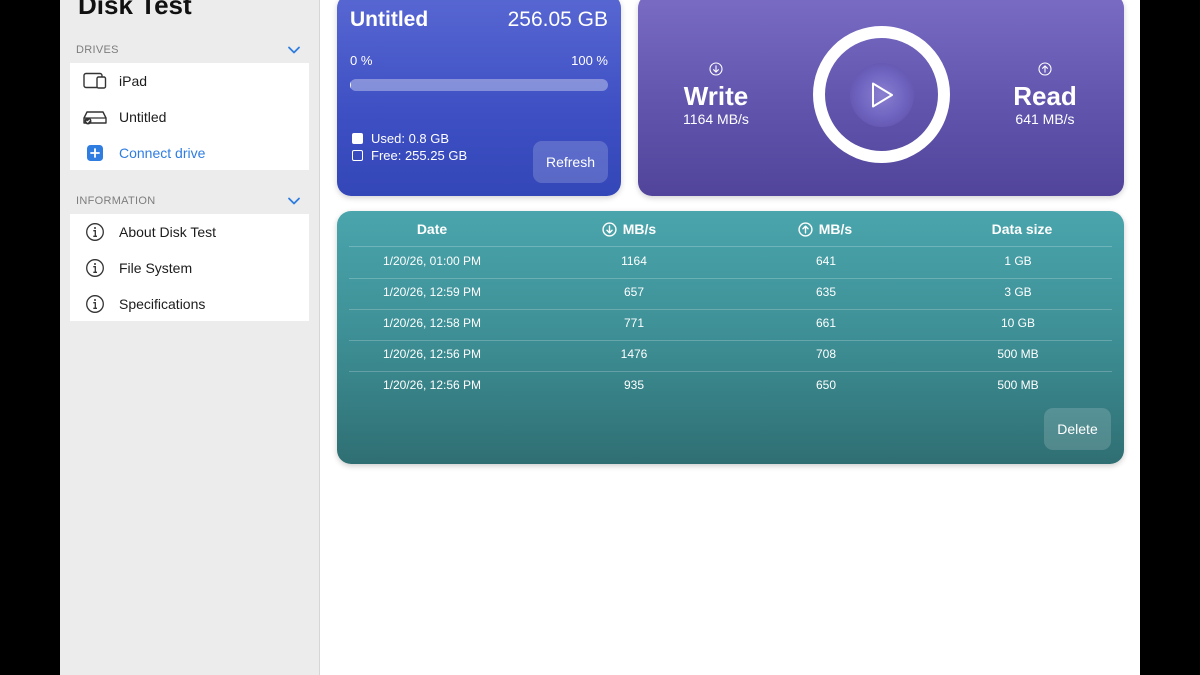  I want to click on drives-section-header: DRIVES, so click(189, 52).